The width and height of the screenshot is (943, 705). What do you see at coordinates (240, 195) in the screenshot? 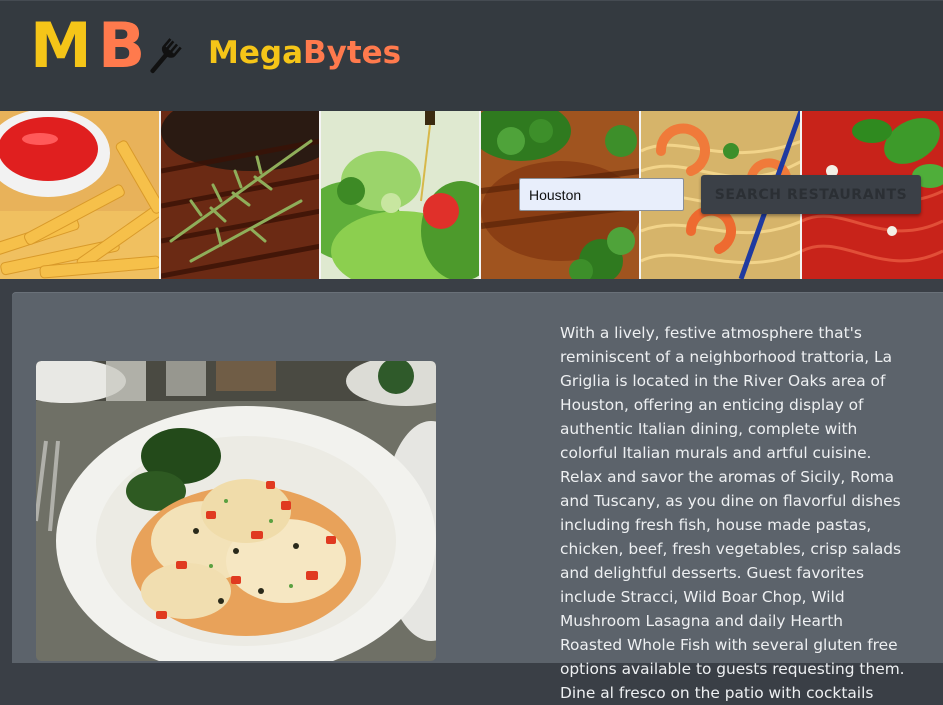
I see `banner-image-steak` at bounding box center [240, 195].